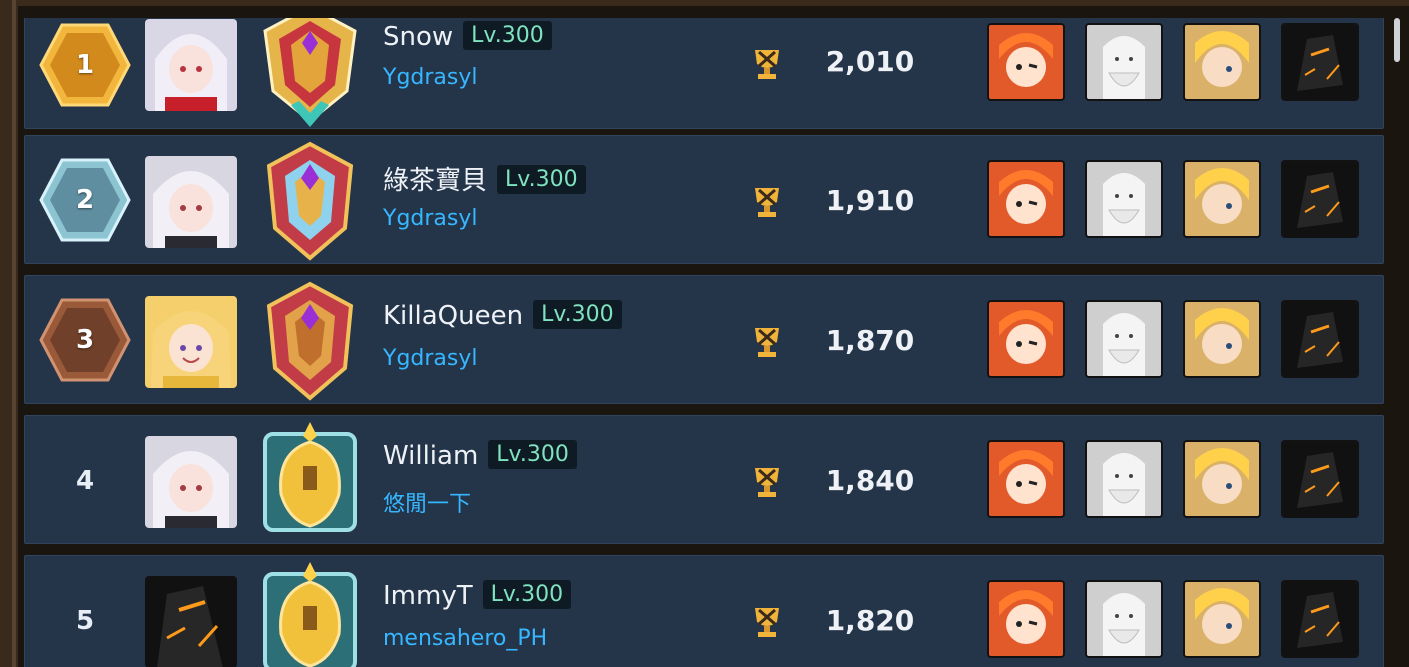 This screenshot has height=667, width=1409. What do you see at coordinates (484, 178) in the screenshot?
I see `player-name: 綠茶寶貝 Lv.300` at bounding box center [484, 178].